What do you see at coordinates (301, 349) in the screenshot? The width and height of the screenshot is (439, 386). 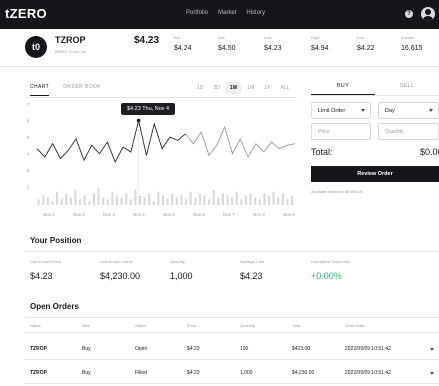 I see `cell-total: $423.00` at bounding box center [301, 349].